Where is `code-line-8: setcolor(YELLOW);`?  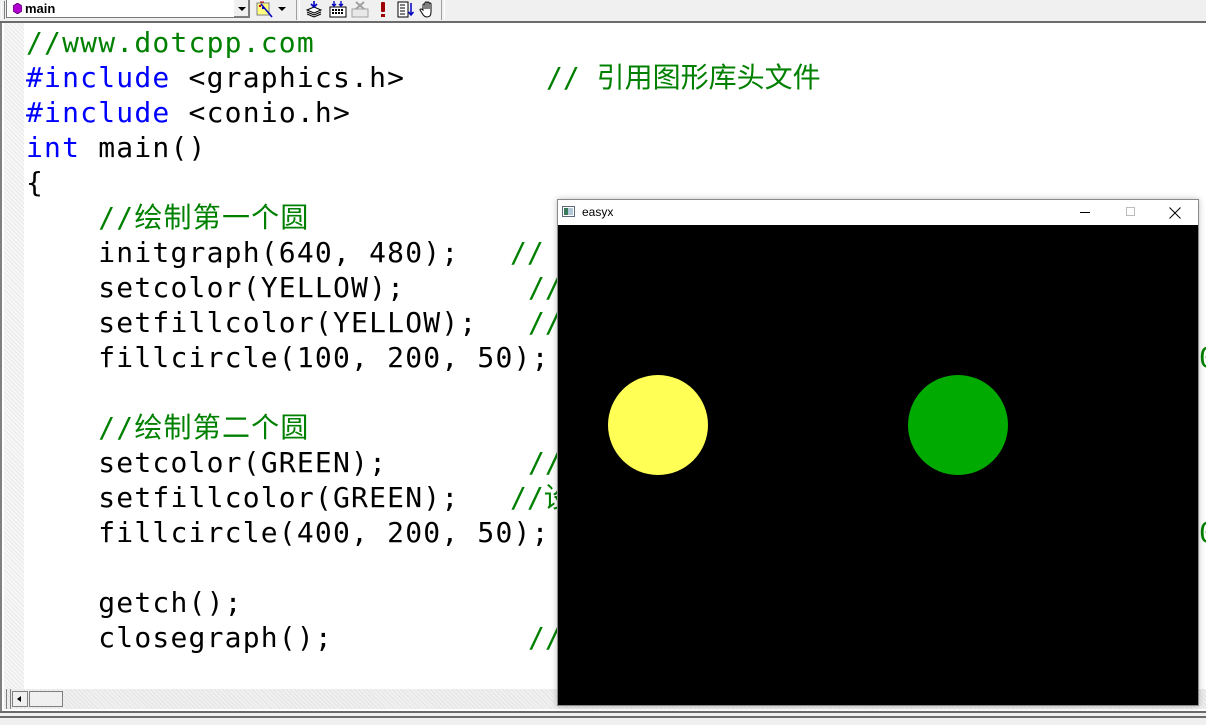 code-line-8: setcolor(YELLOW); is located at coordinates (288, 287).